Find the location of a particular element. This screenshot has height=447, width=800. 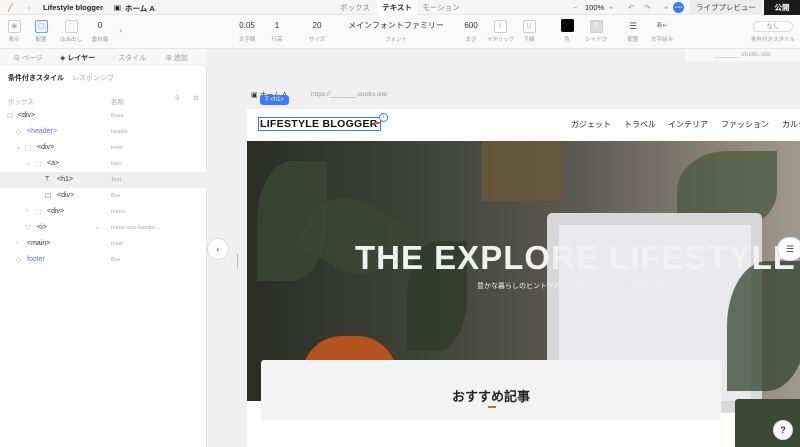

align-control: ☰ 配置 is located at coordinates (633, 31).